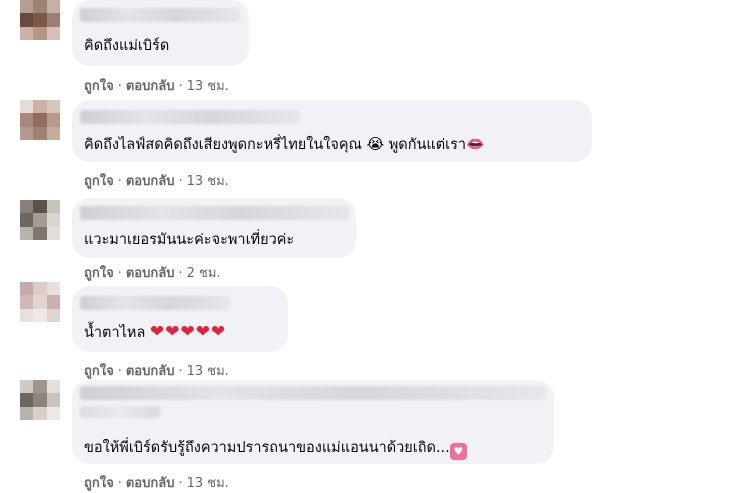 This screenshot has width=739, height=493. I want to click on heart-decoration-emoji: ♥, so click(458, 451).